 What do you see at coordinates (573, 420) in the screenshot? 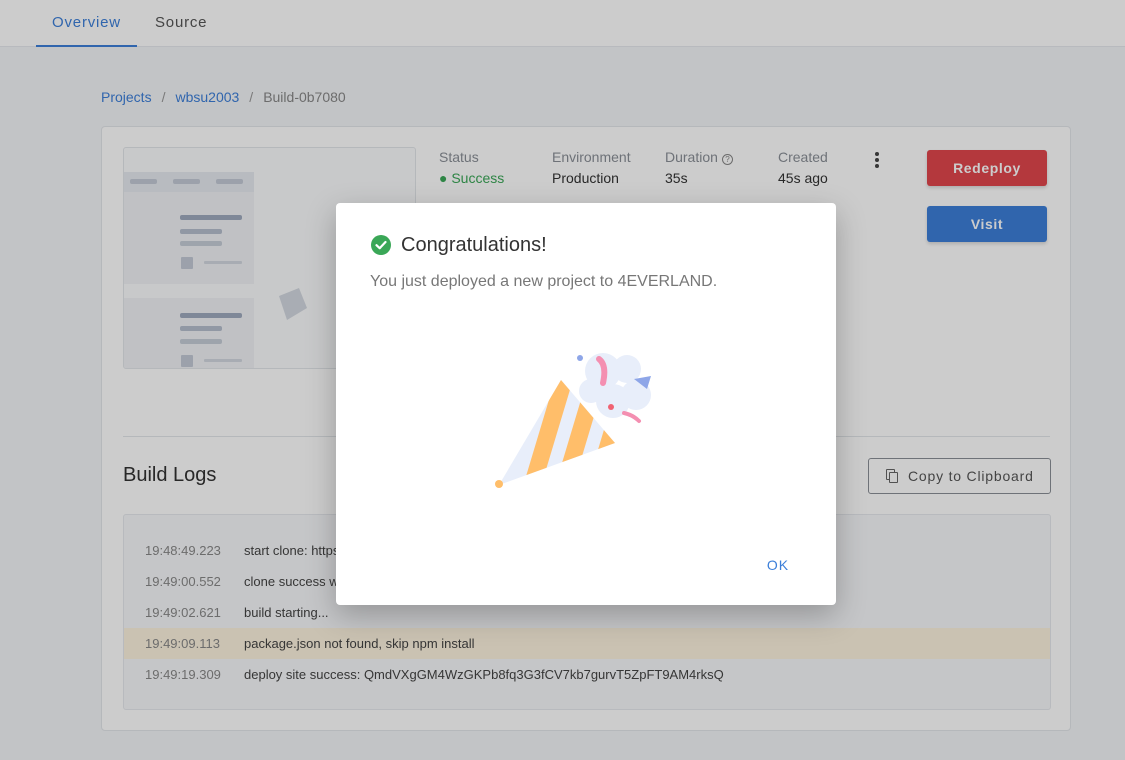
I see `party-popper-icon` at bounding box center [573, 420].